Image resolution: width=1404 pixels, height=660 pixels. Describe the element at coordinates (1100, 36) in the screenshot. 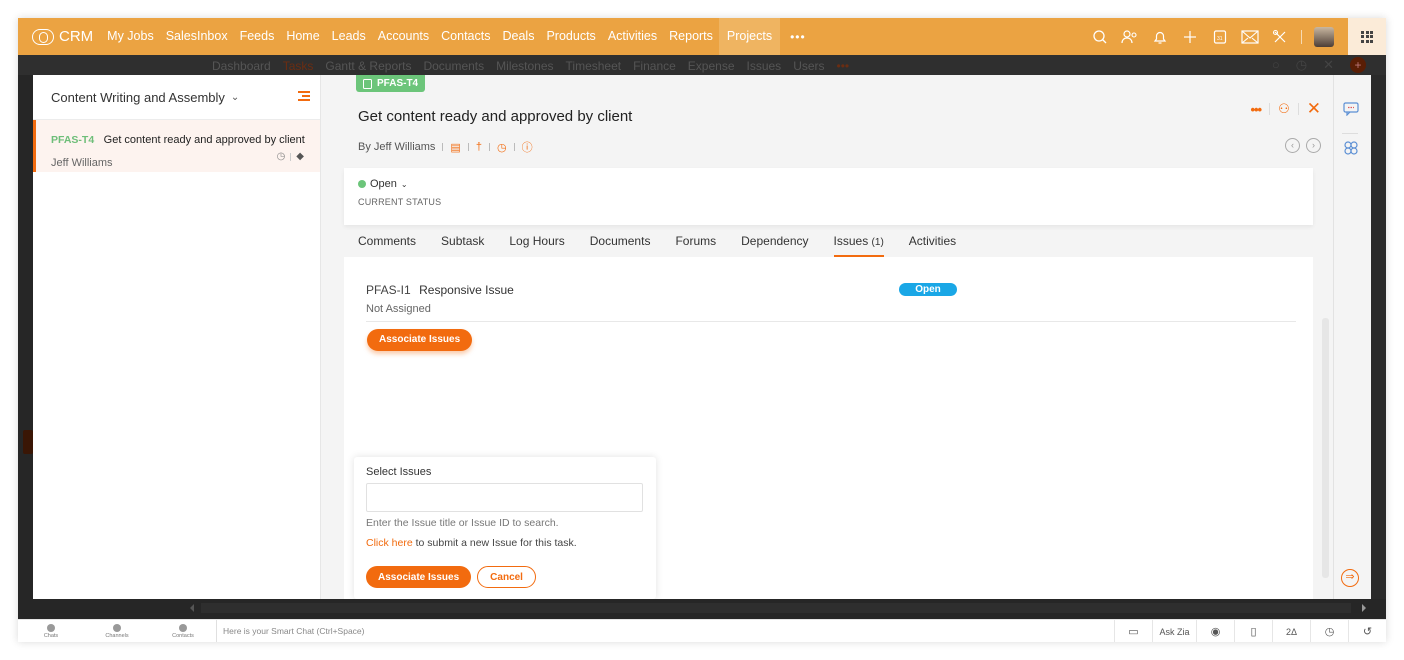

I see `search-icon` at that location.